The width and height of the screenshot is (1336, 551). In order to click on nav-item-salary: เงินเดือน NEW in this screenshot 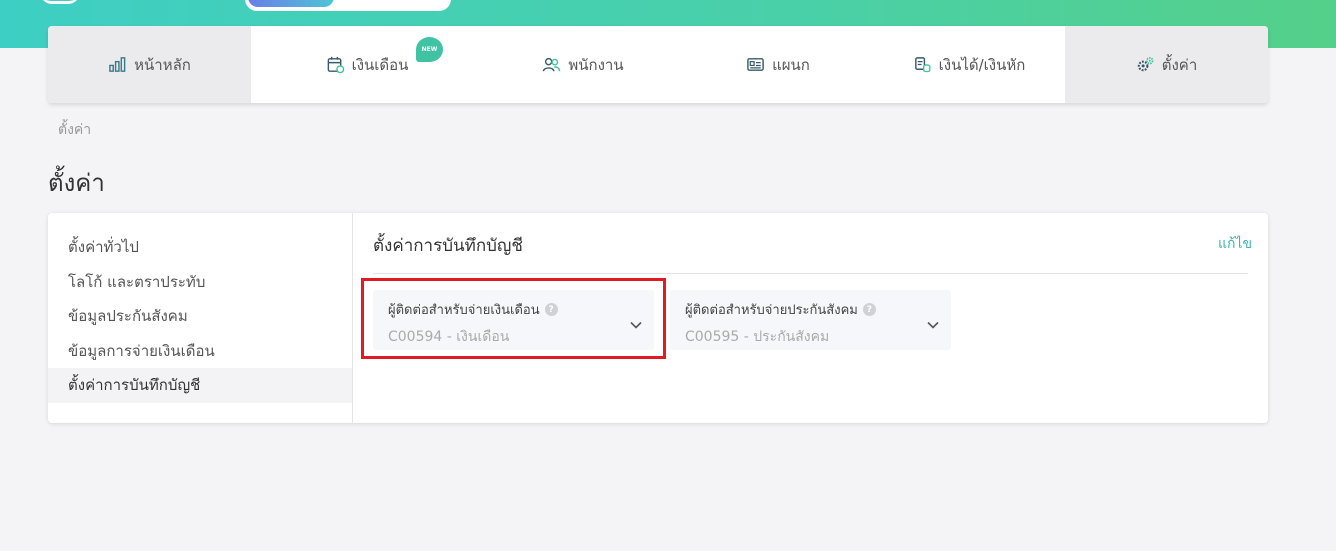, I will do `click(367, 64)`.